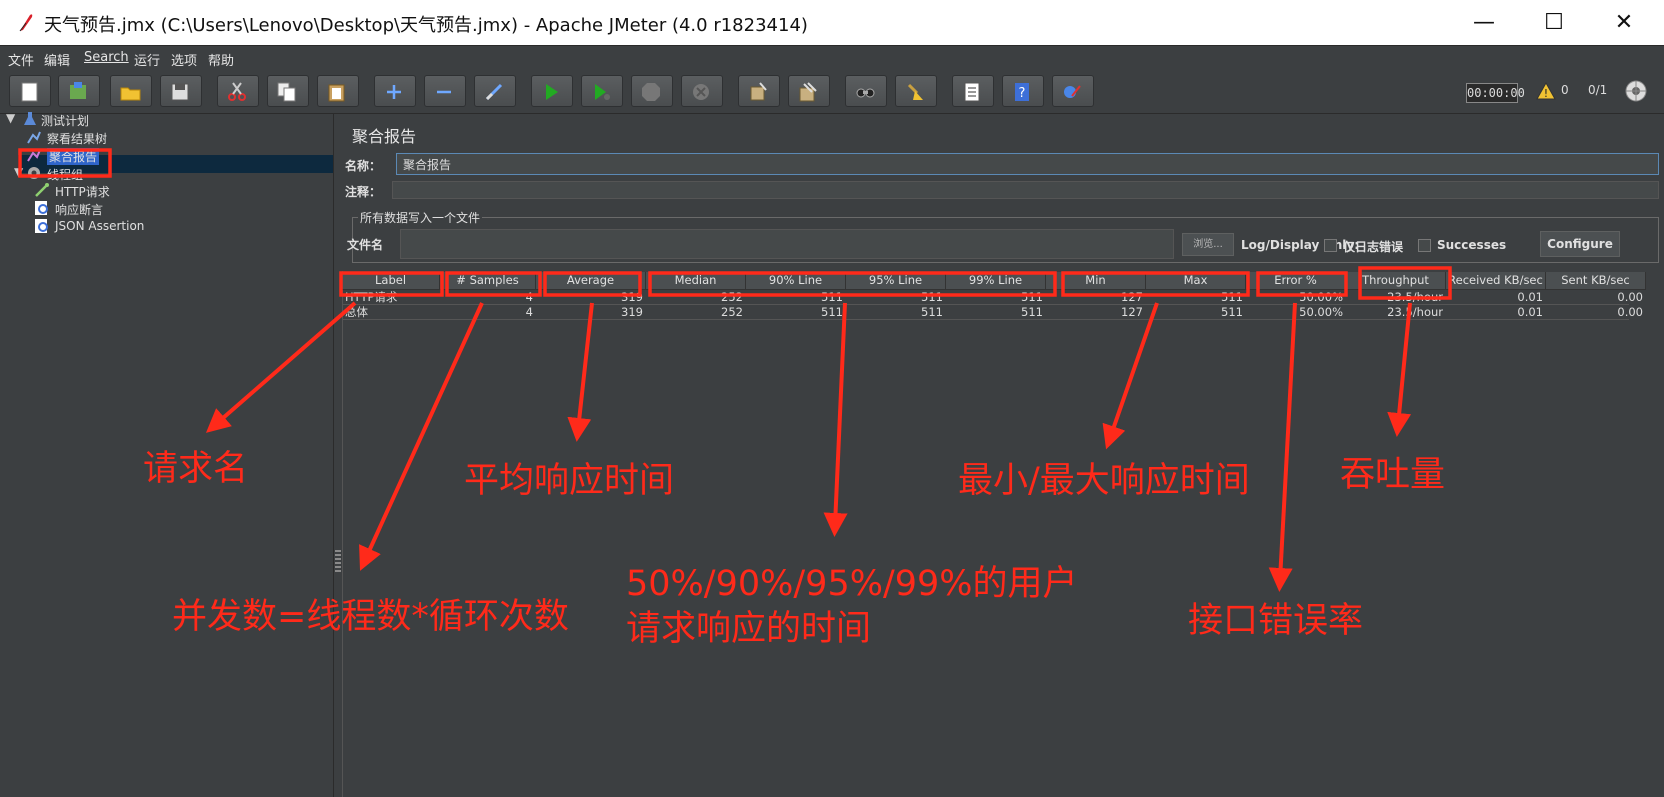 The image size is (1664, 797). I want to click on minimize-button: —, so click(1484, 23).